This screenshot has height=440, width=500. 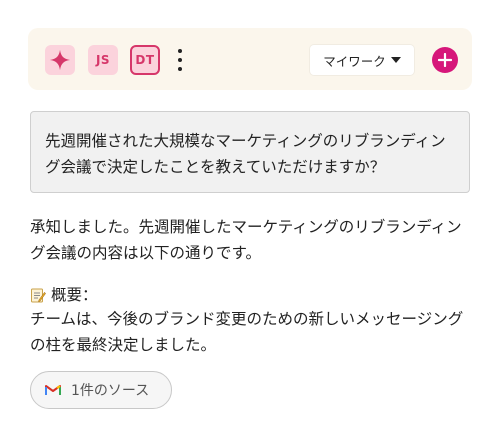 I want to click on workspace-dropdown: マイワーク, so click(x=362, y=60).